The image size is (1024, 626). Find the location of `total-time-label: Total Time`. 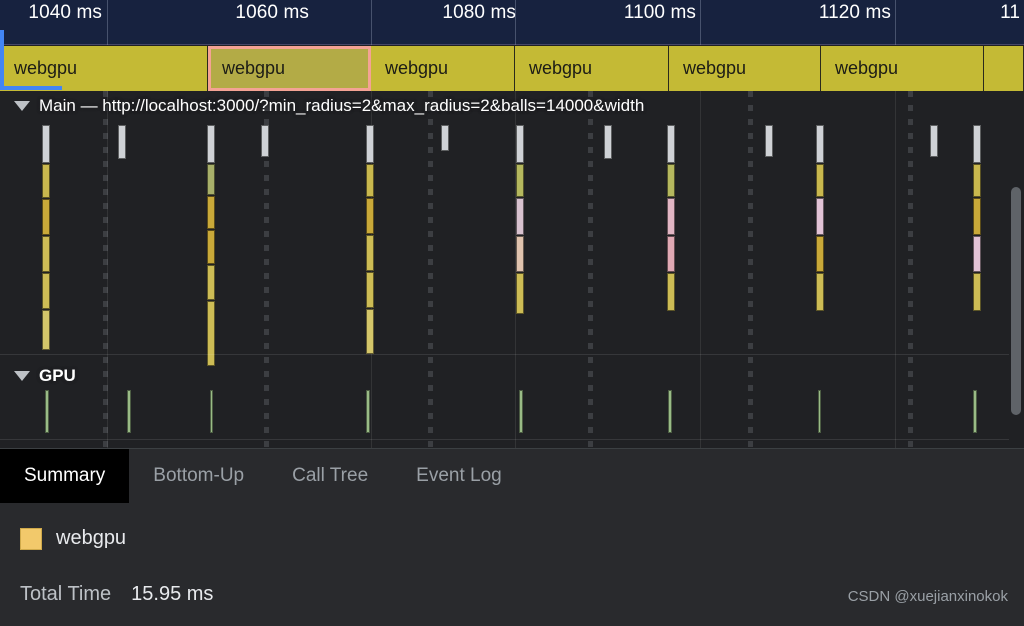

total-time-label: Total Time is located at coordinates (66, 594).